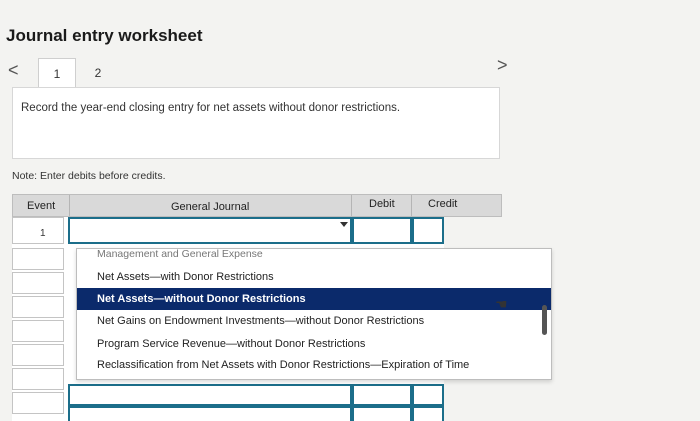 This screenshot has width=700, height=421. What do you see at coordinates (314, 257) in the screenshot?
I see `dropdown-option: Management and General Expense` at bounding box center [314, 257].